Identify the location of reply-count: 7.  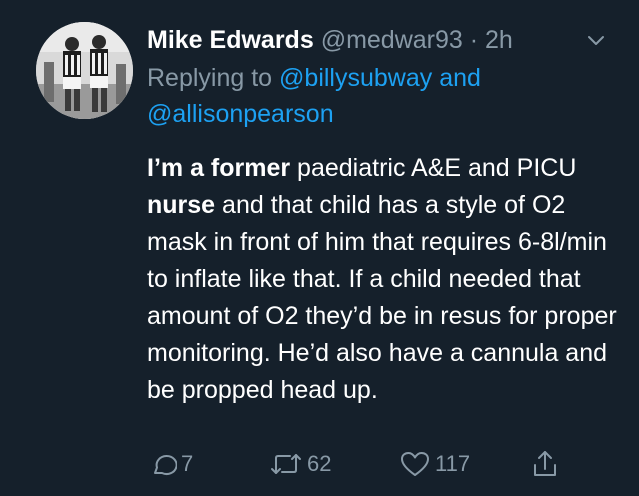
(187, 463).